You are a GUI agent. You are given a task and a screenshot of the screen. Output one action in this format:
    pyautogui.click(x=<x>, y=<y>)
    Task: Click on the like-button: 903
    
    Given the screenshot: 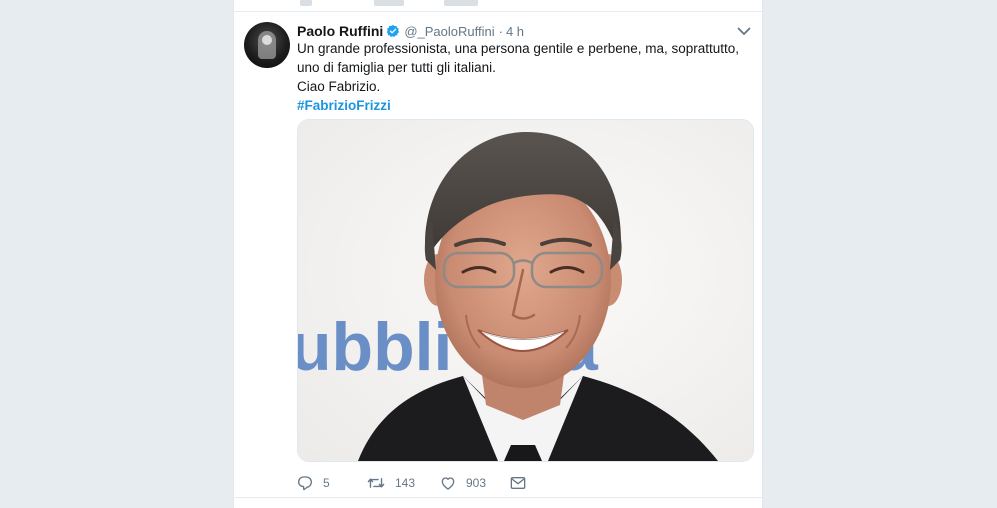 What is the action you would take?
    pyautogui.click(x=475, y=483)
    